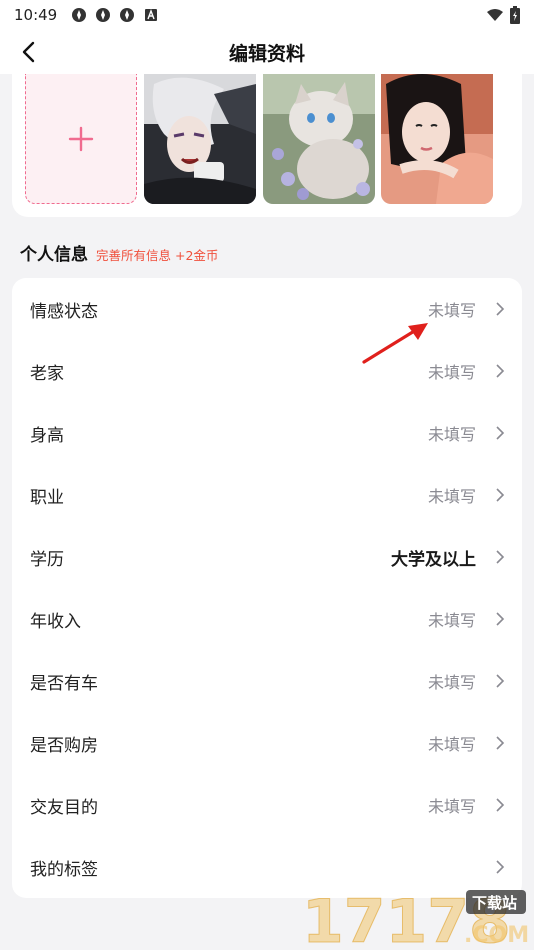  I want to click on plus-icon, so click(81, 138).